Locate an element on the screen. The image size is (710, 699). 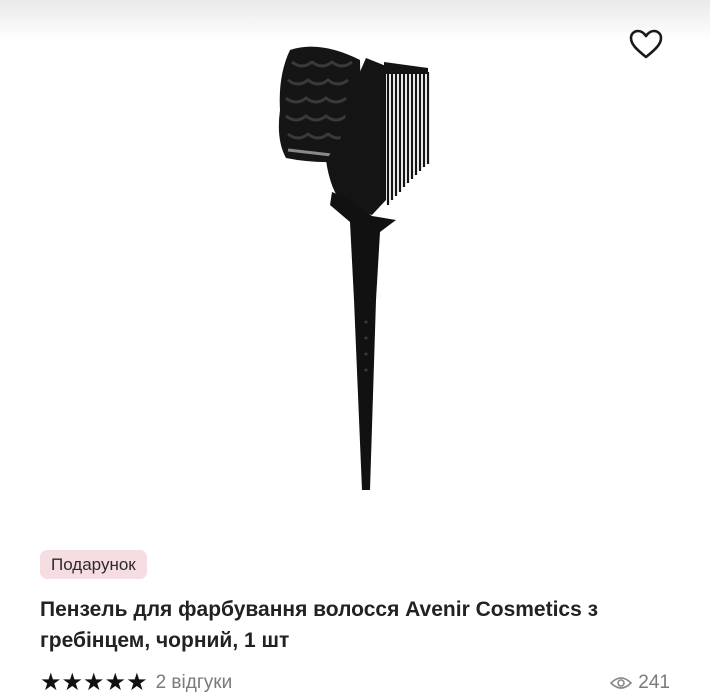
heart-outline-icon is located at coordinates (646, 44).